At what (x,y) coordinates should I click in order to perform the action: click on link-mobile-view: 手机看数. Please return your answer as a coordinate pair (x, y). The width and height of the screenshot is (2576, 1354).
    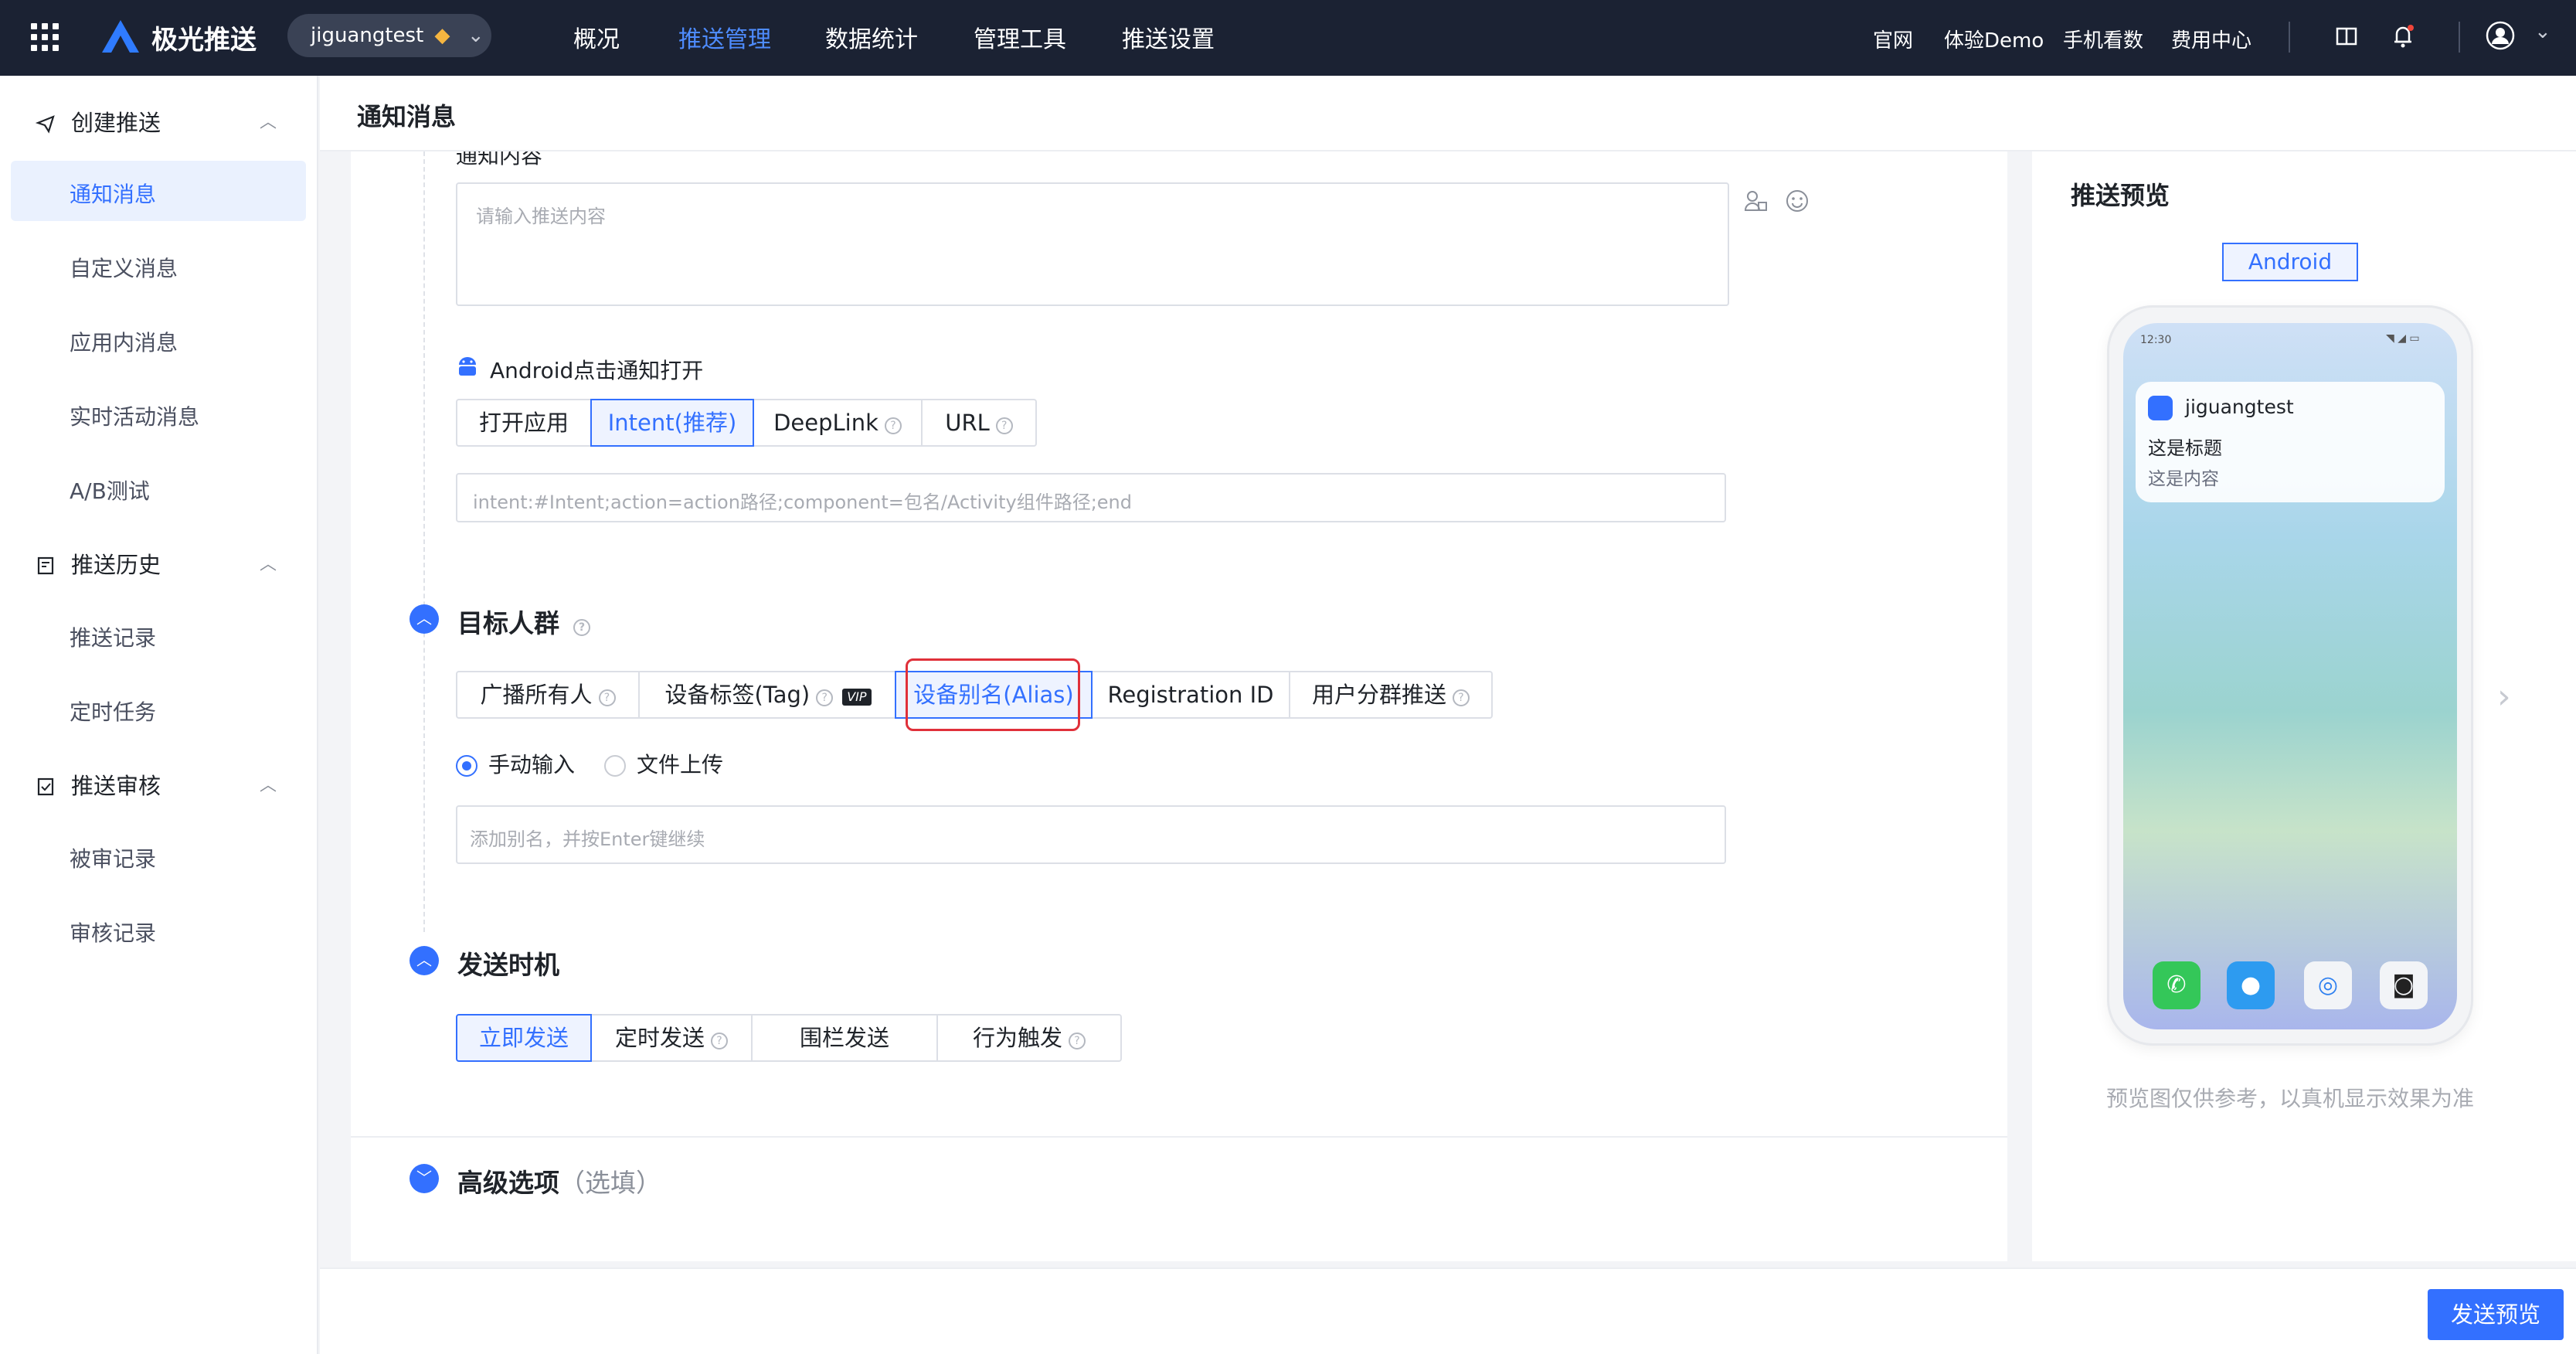
    Looking at the image, I should click on (2103, 39).